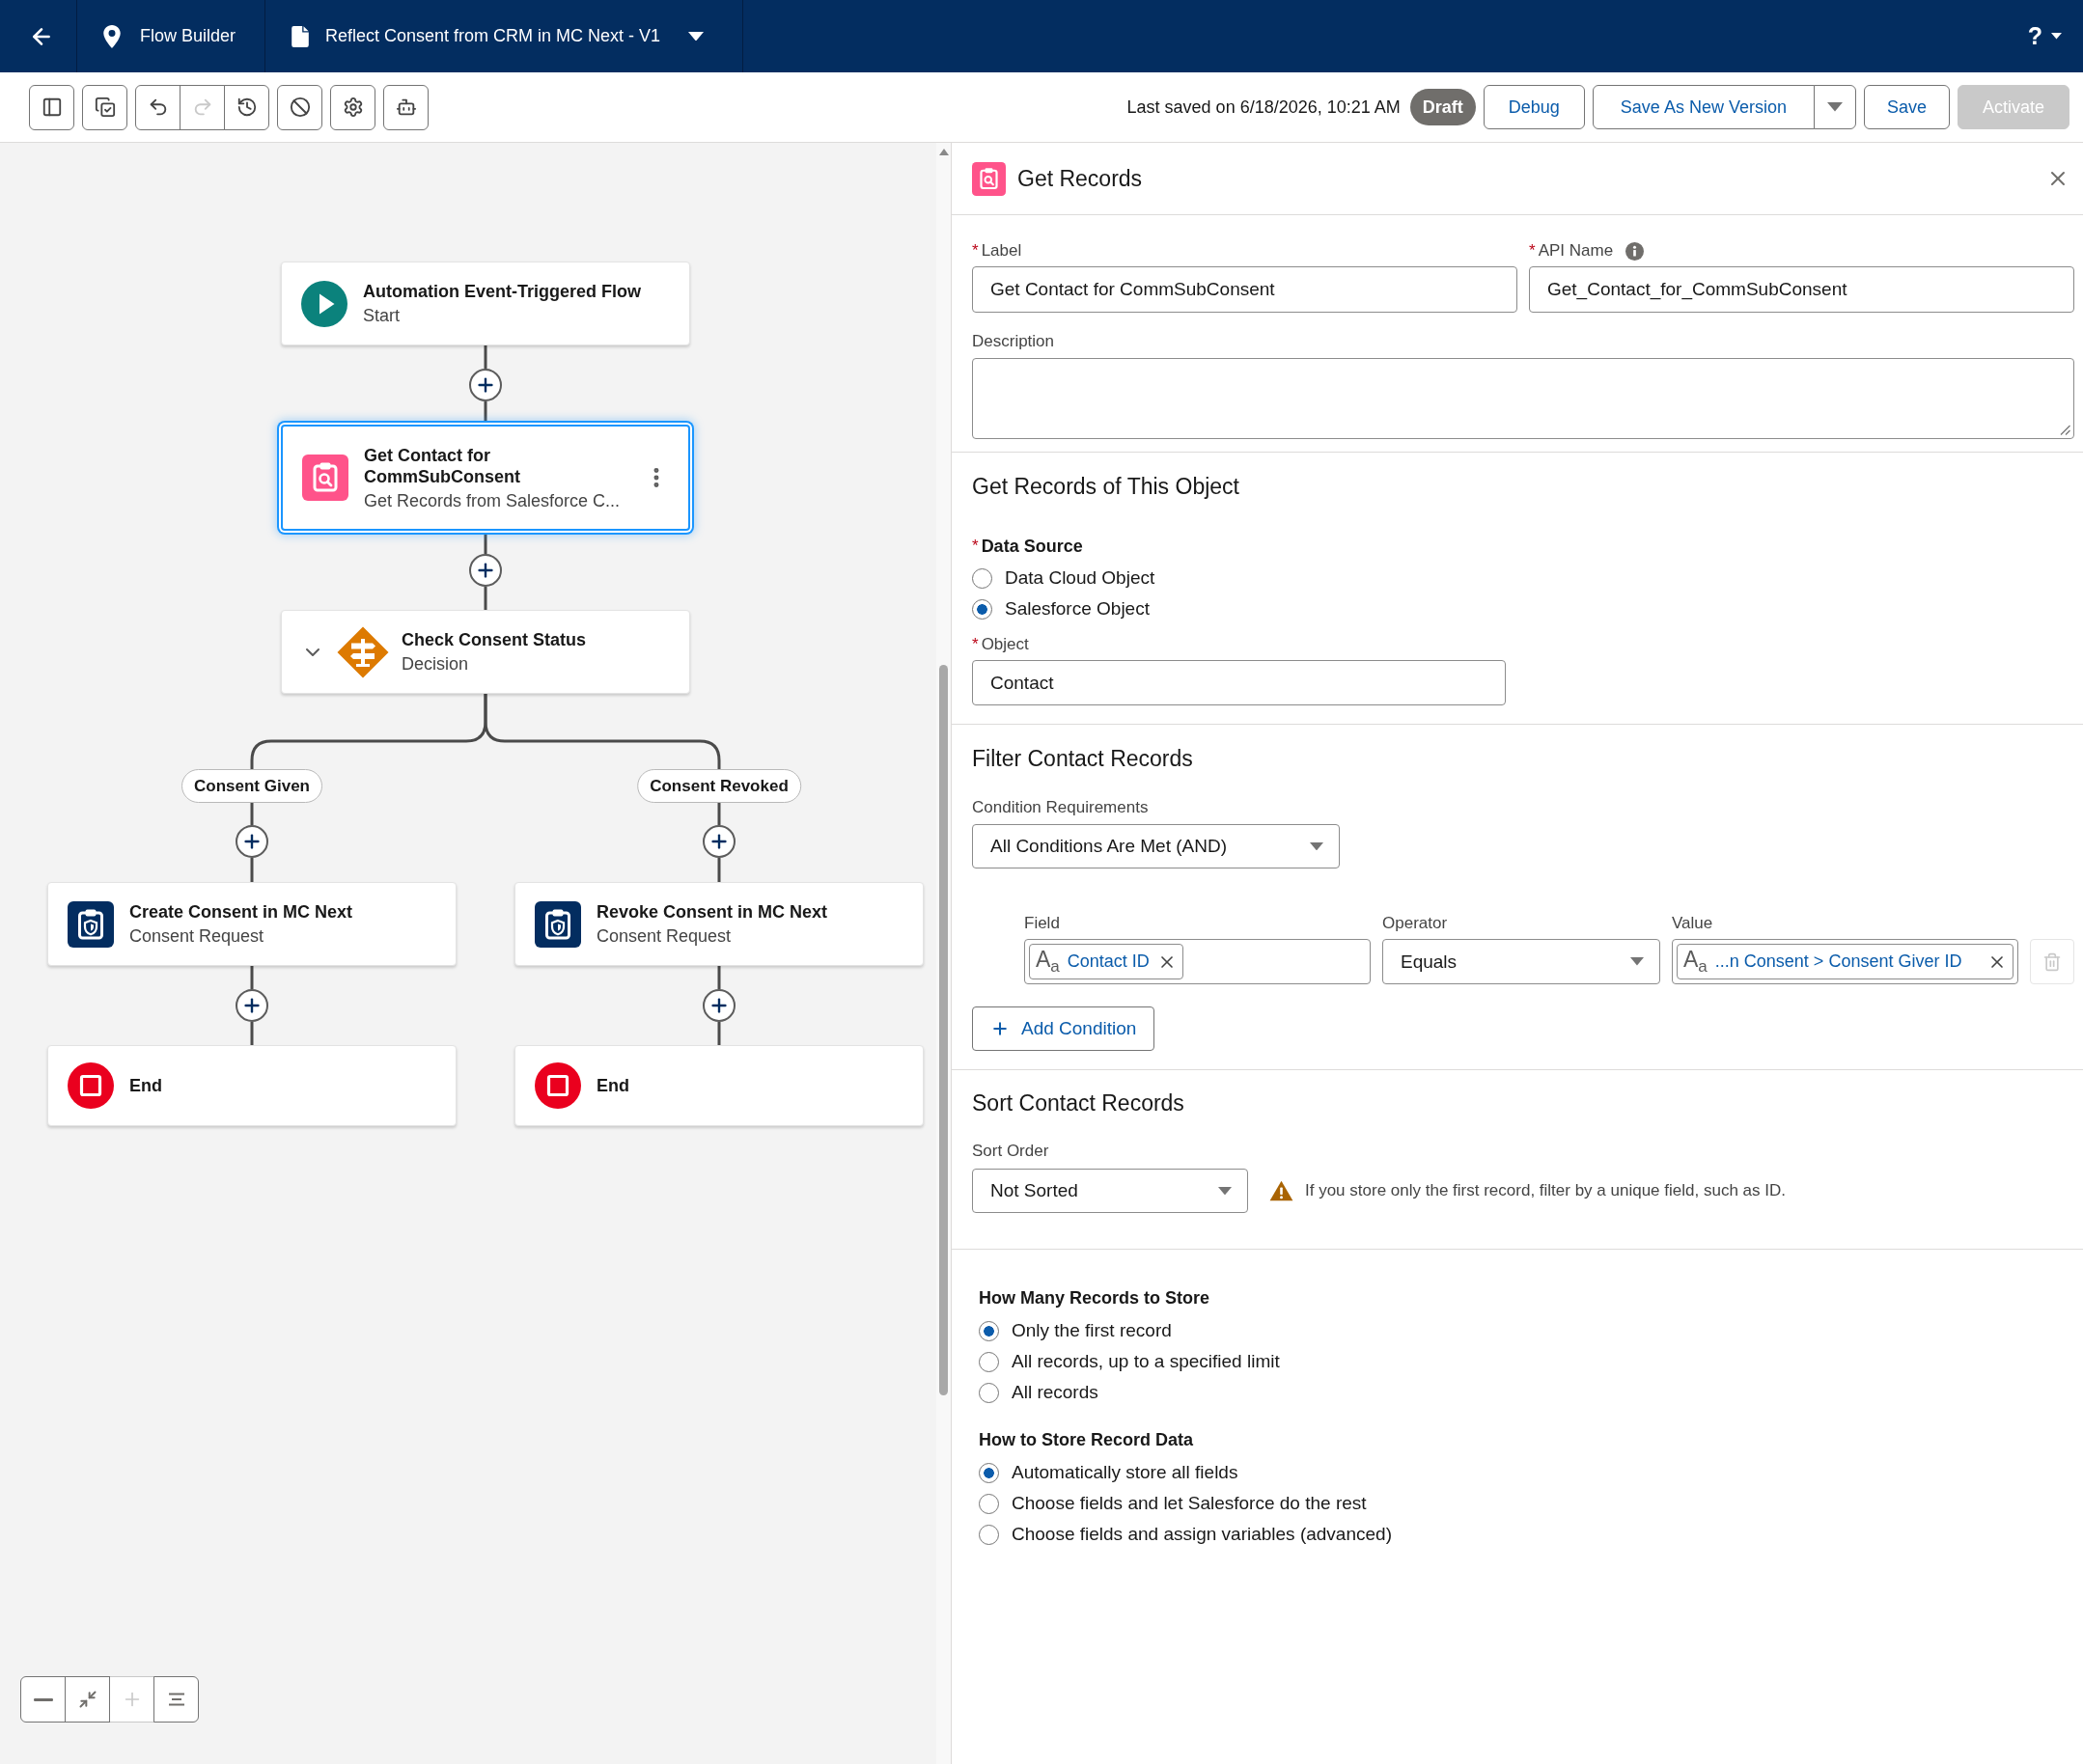 This screenshot has height=1764, width=2083. Describe the element at coordinates (1695, 962) in the screenshot. I see `text-type-icon: A$_{a}$` at that location.